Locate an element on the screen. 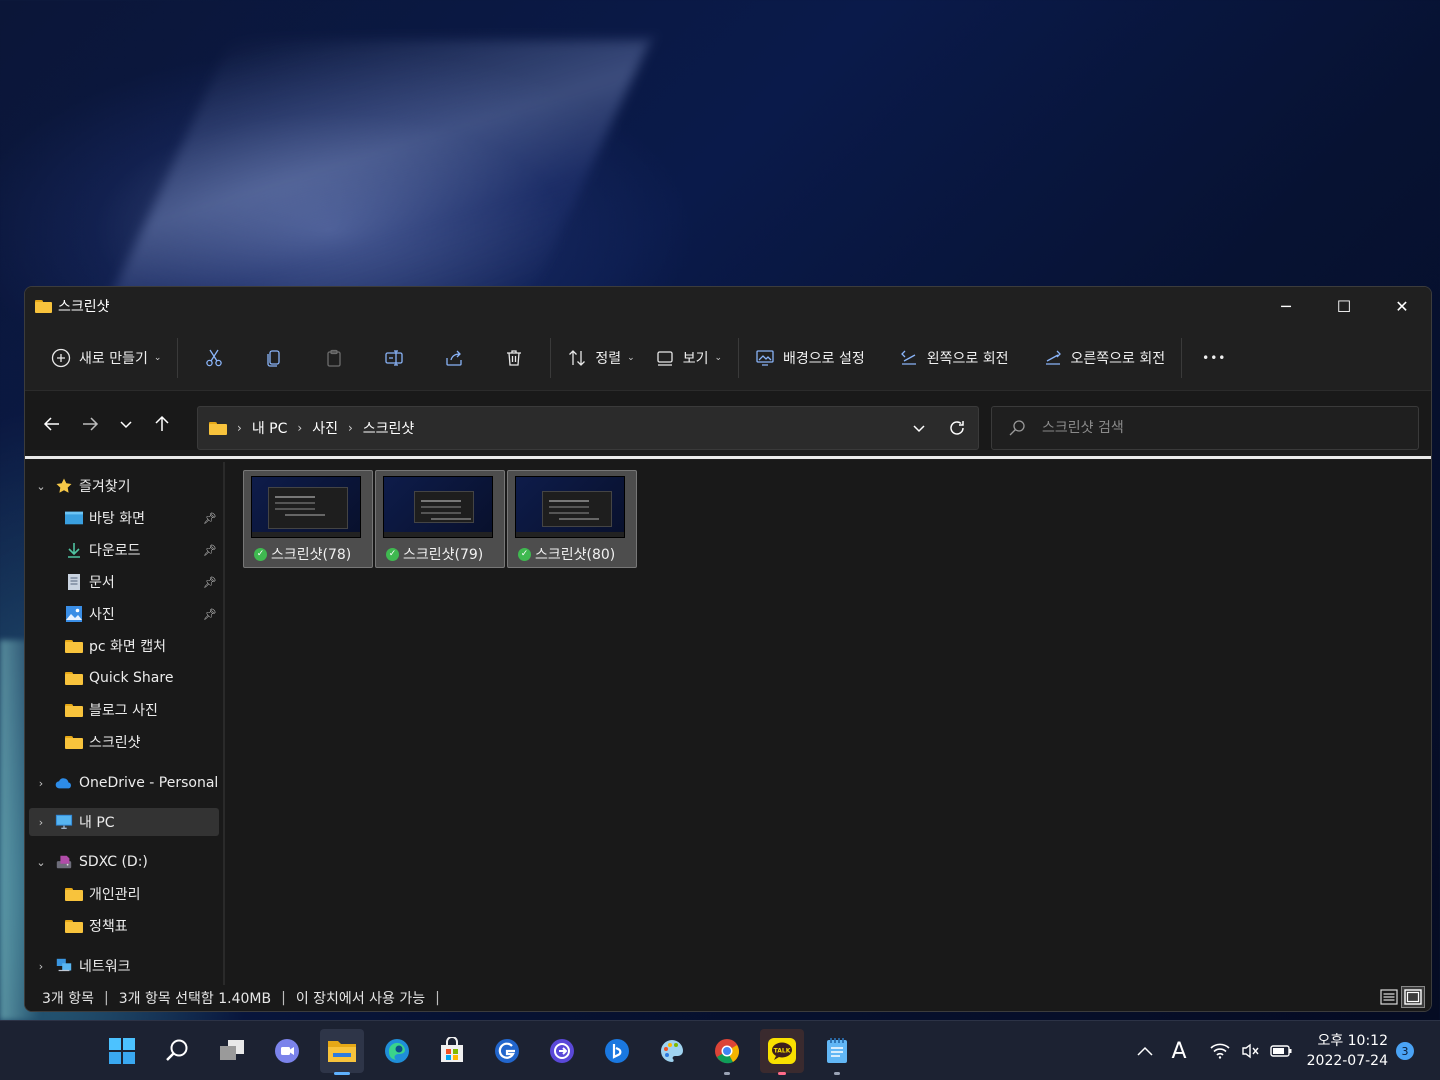  breadcrumb-this-pc: 내 PC is located at coordinates (270, 428).